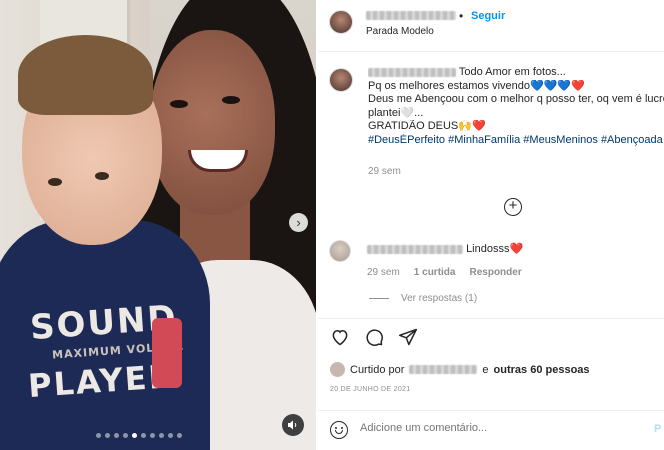 The image size is (664, 450). I want to click on woman-face, so click(212, 122).